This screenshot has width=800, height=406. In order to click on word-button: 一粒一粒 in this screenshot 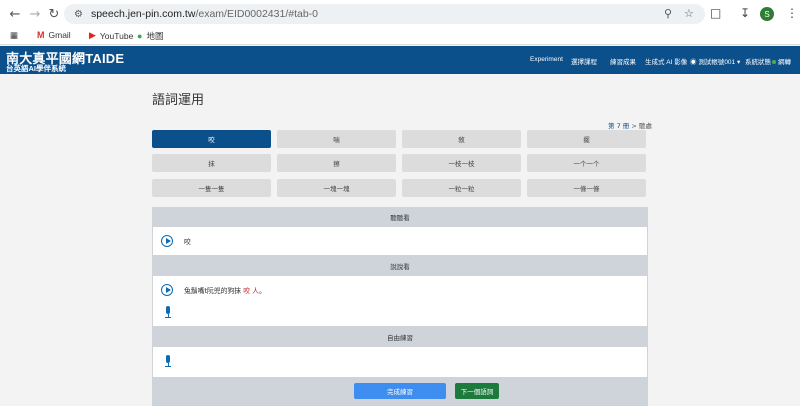, I will do `click(461, 188)`.